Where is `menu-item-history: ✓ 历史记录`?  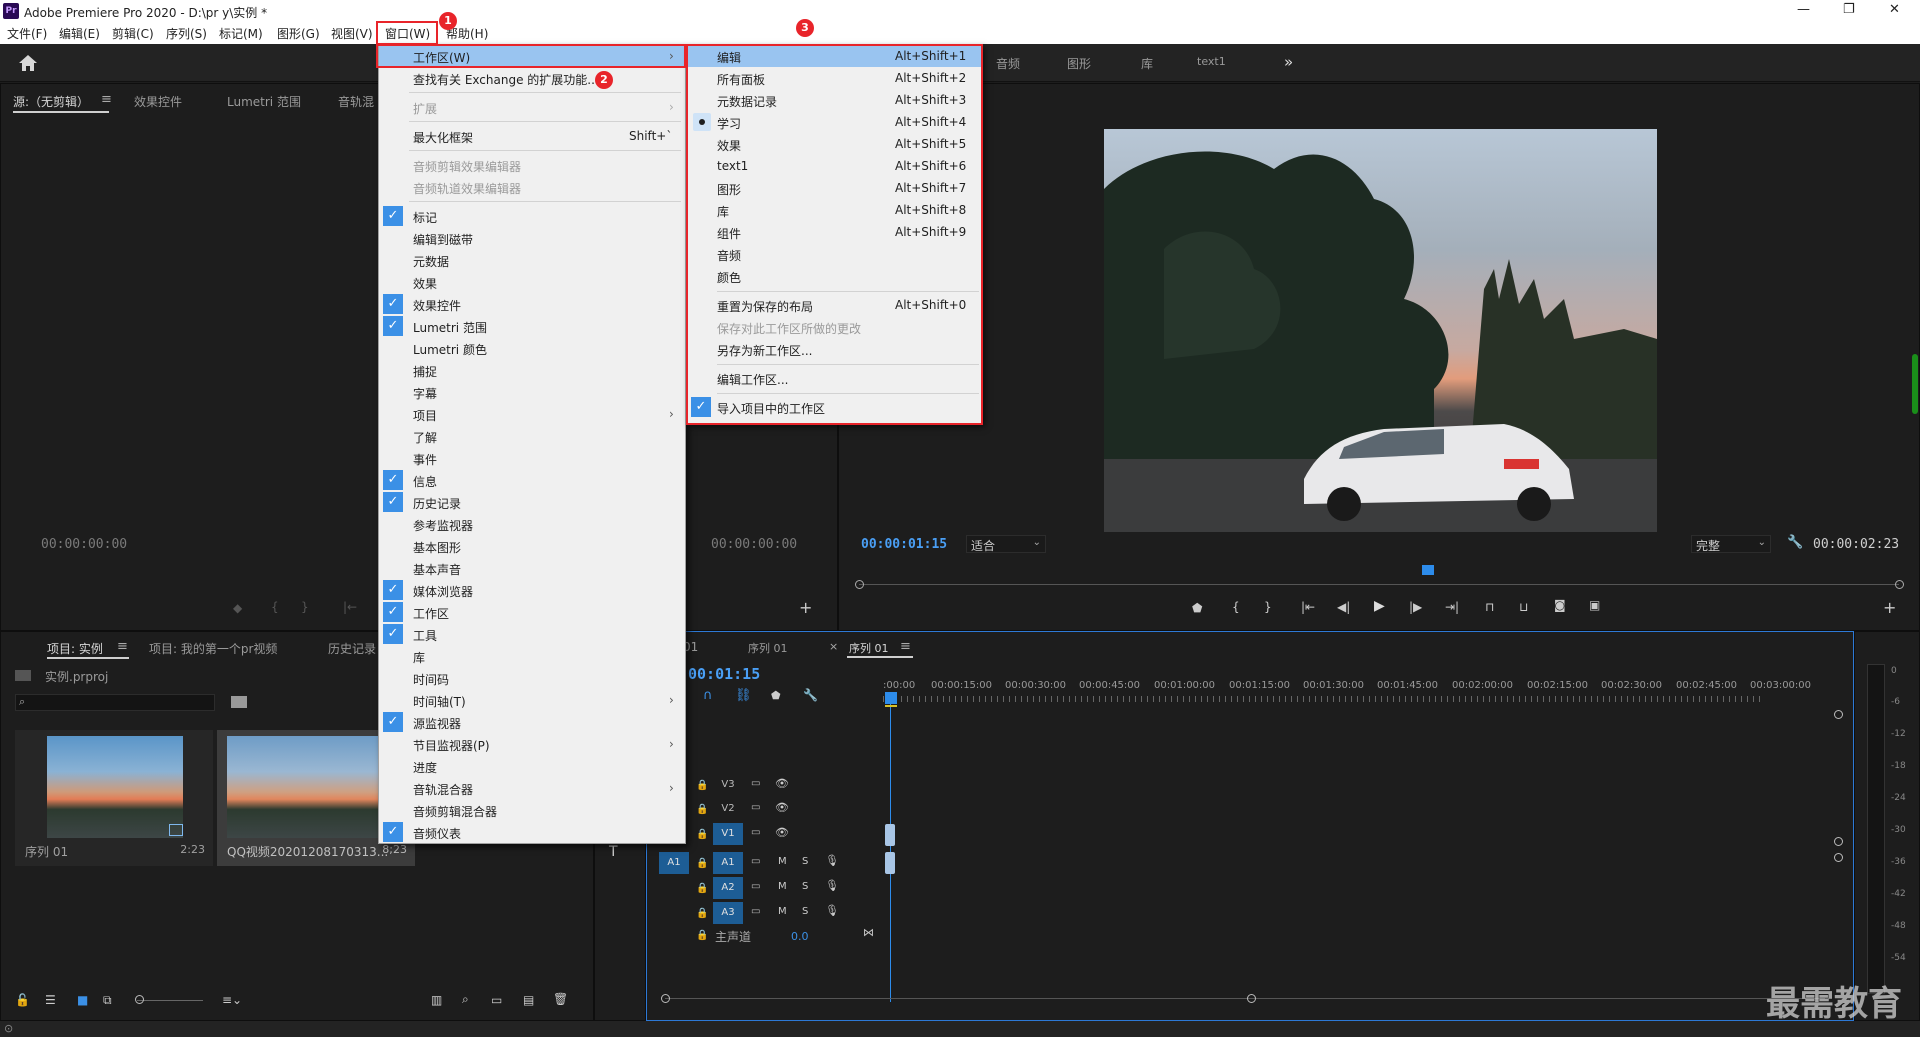 menu-item-history: ✓ 历史记录 is located at coordinates (532, 502).